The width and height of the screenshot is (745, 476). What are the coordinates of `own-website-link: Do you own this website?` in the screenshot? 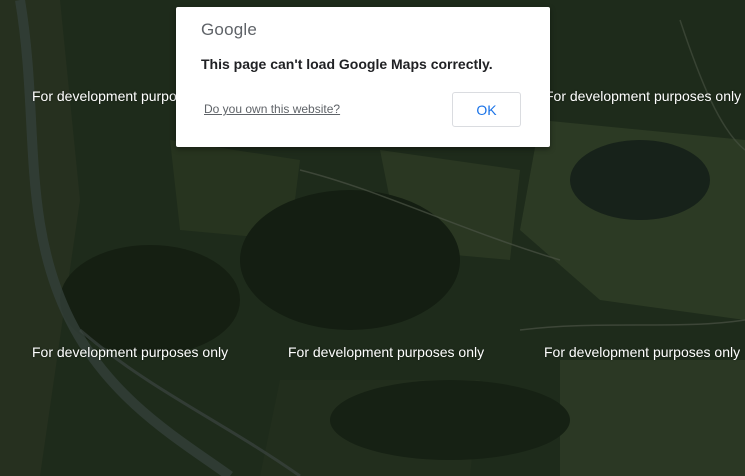 It's located at (272, 109).